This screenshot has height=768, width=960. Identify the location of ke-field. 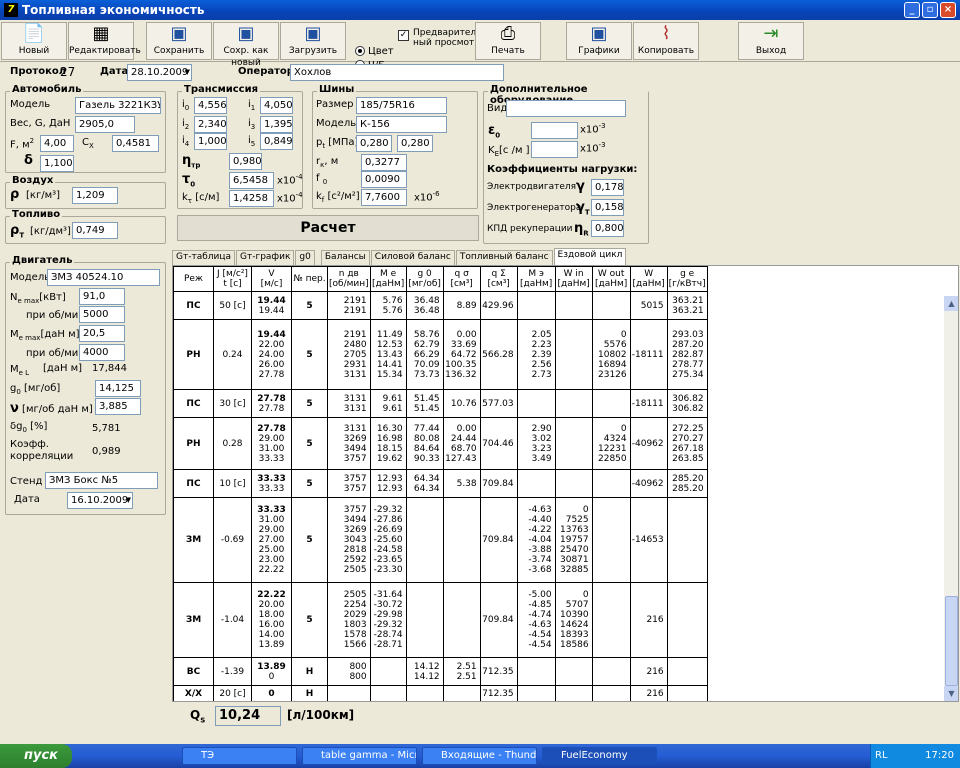
(554, 149).